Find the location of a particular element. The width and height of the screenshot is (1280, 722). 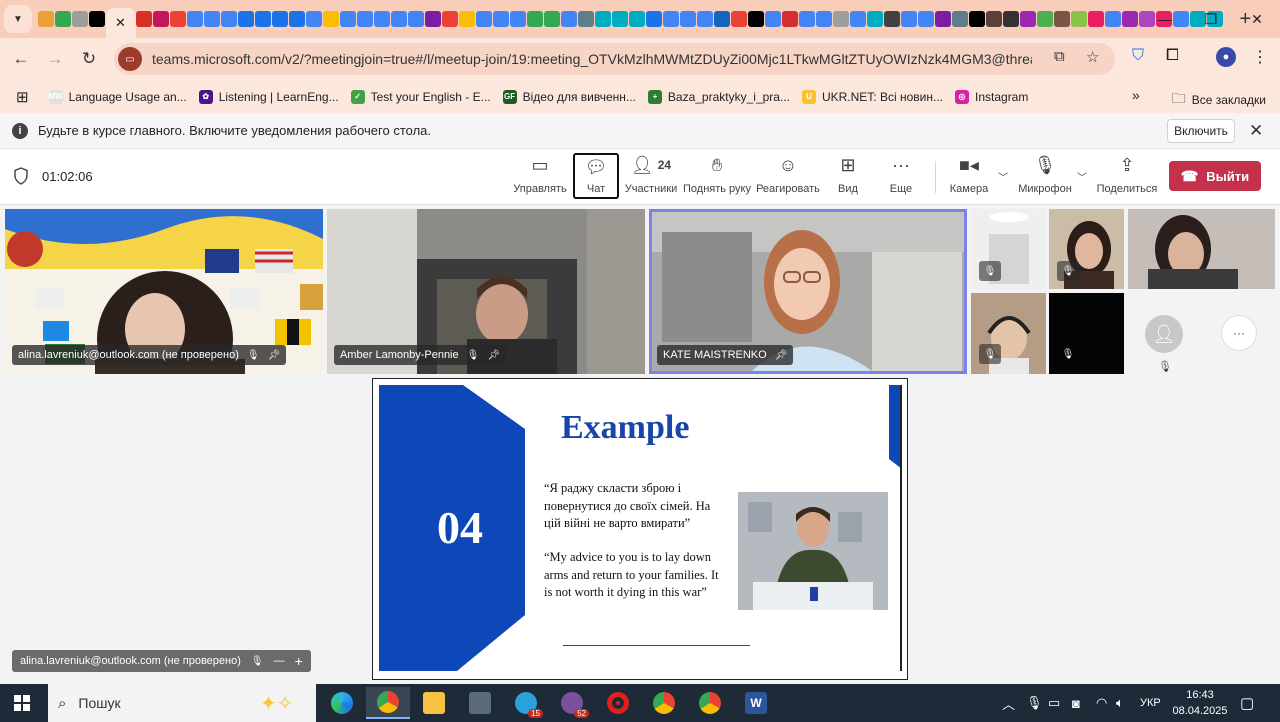

forward-arrow-icon: → is located at coordinates (55, 59).